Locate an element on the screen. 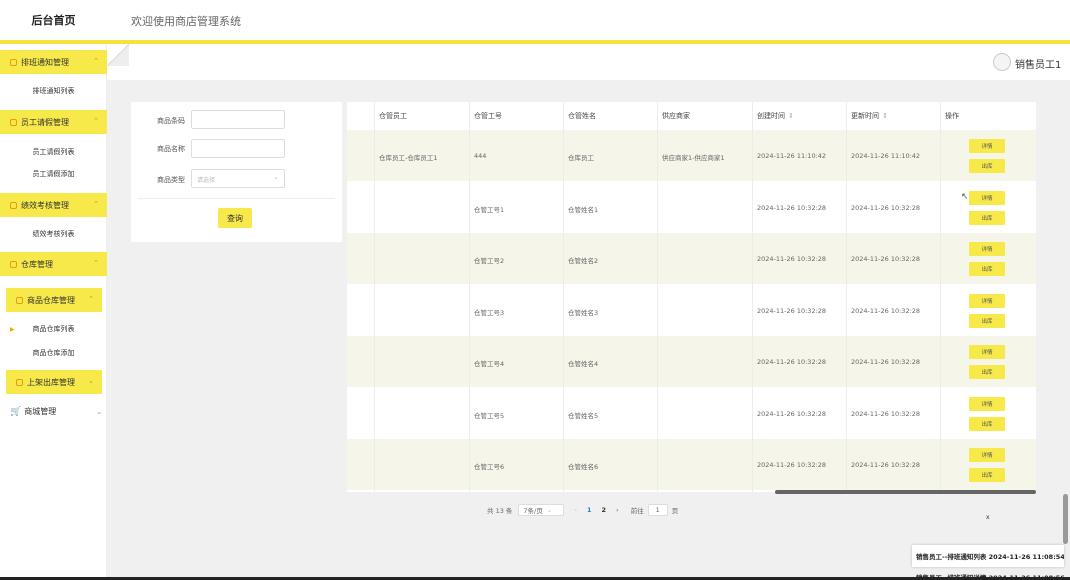 The height and width of the screenshot is (580, 1070). next-page-button: › is located at coordinates (617, 510).